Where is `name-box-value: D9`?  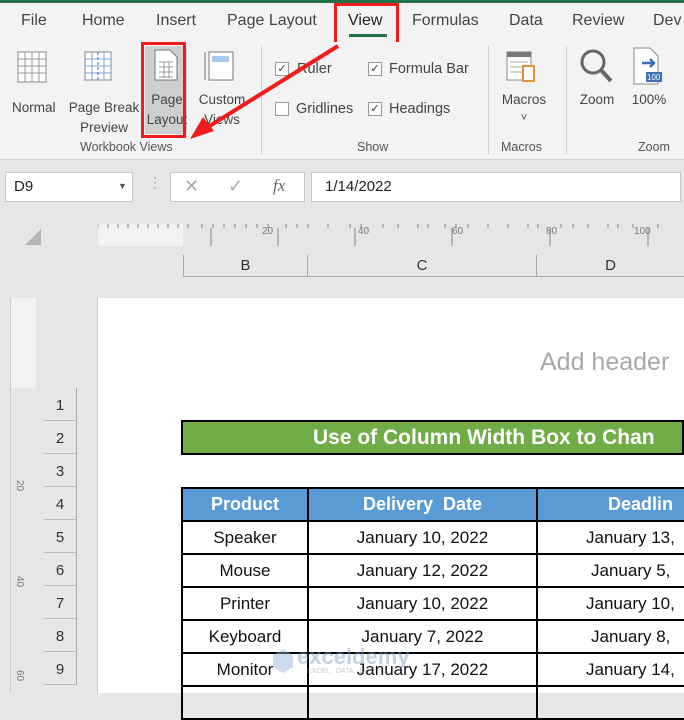 name-box-value: D9 is located at coordinates (24, 186).